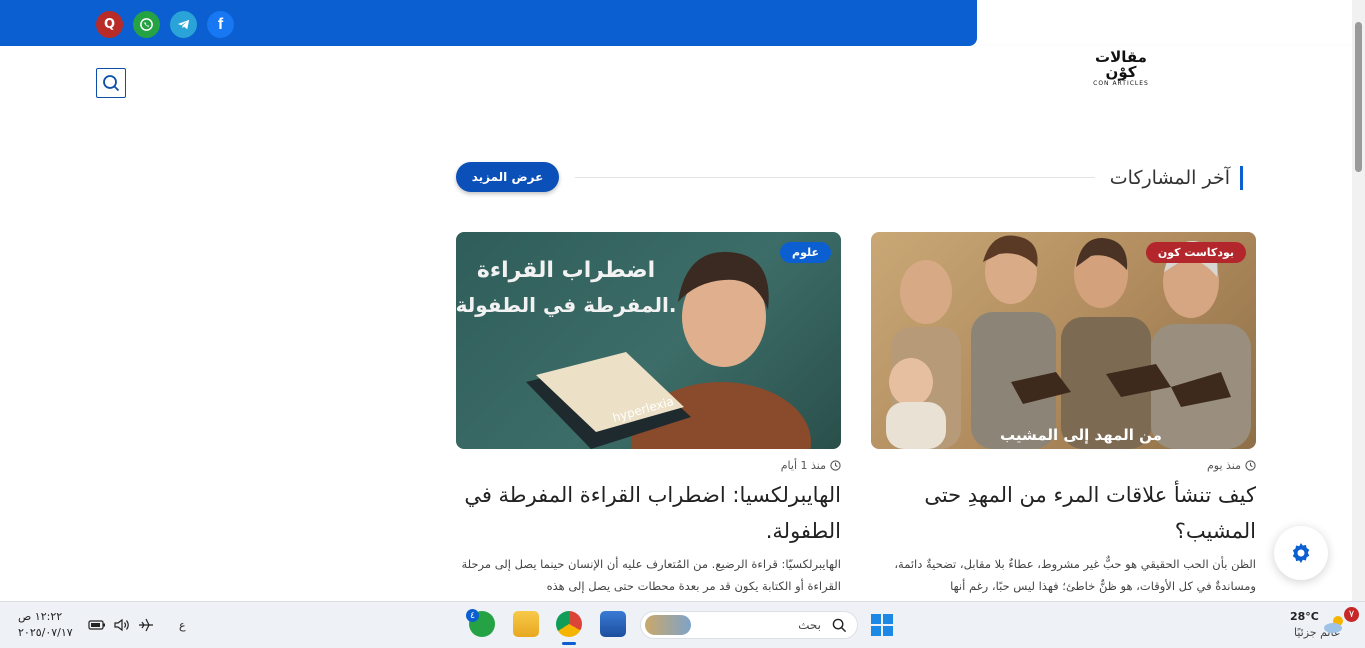  Describe the element at coordinates (805, 252) in the screenshot. I see `category-badge: علوم` at that location.